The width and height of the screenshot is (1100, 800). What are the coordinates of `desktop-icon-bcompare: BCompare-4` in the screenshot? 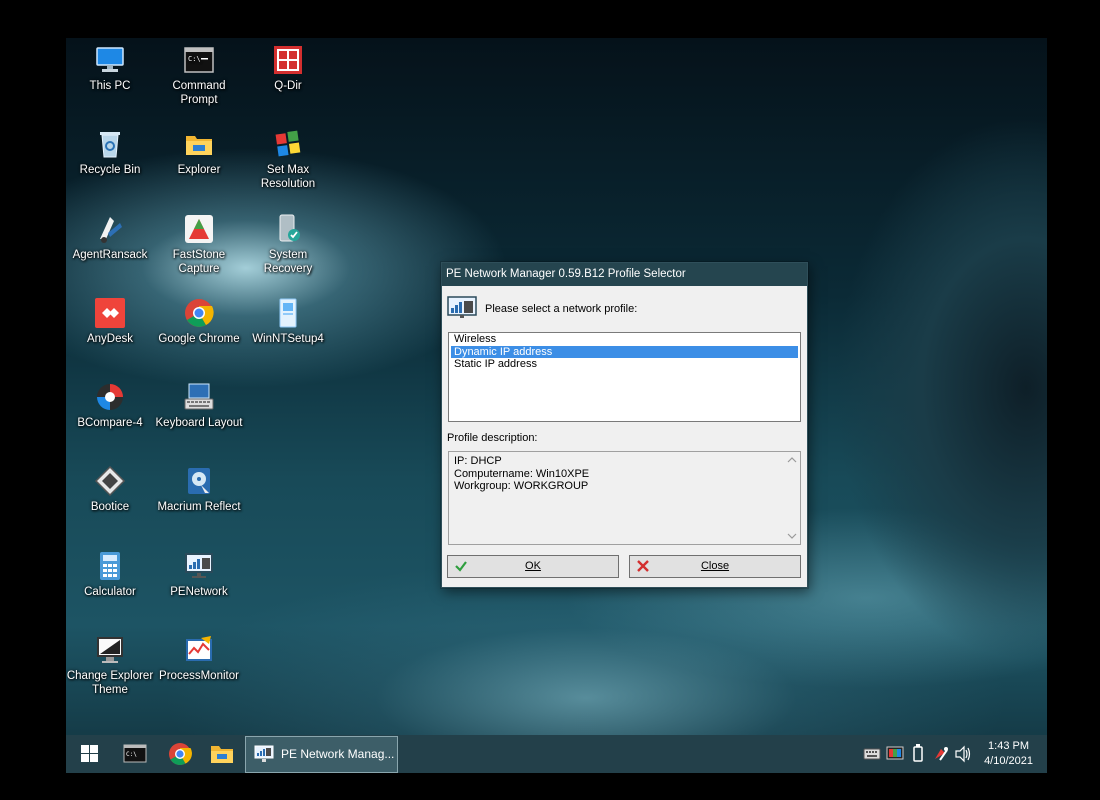 It's located at (110, 405).